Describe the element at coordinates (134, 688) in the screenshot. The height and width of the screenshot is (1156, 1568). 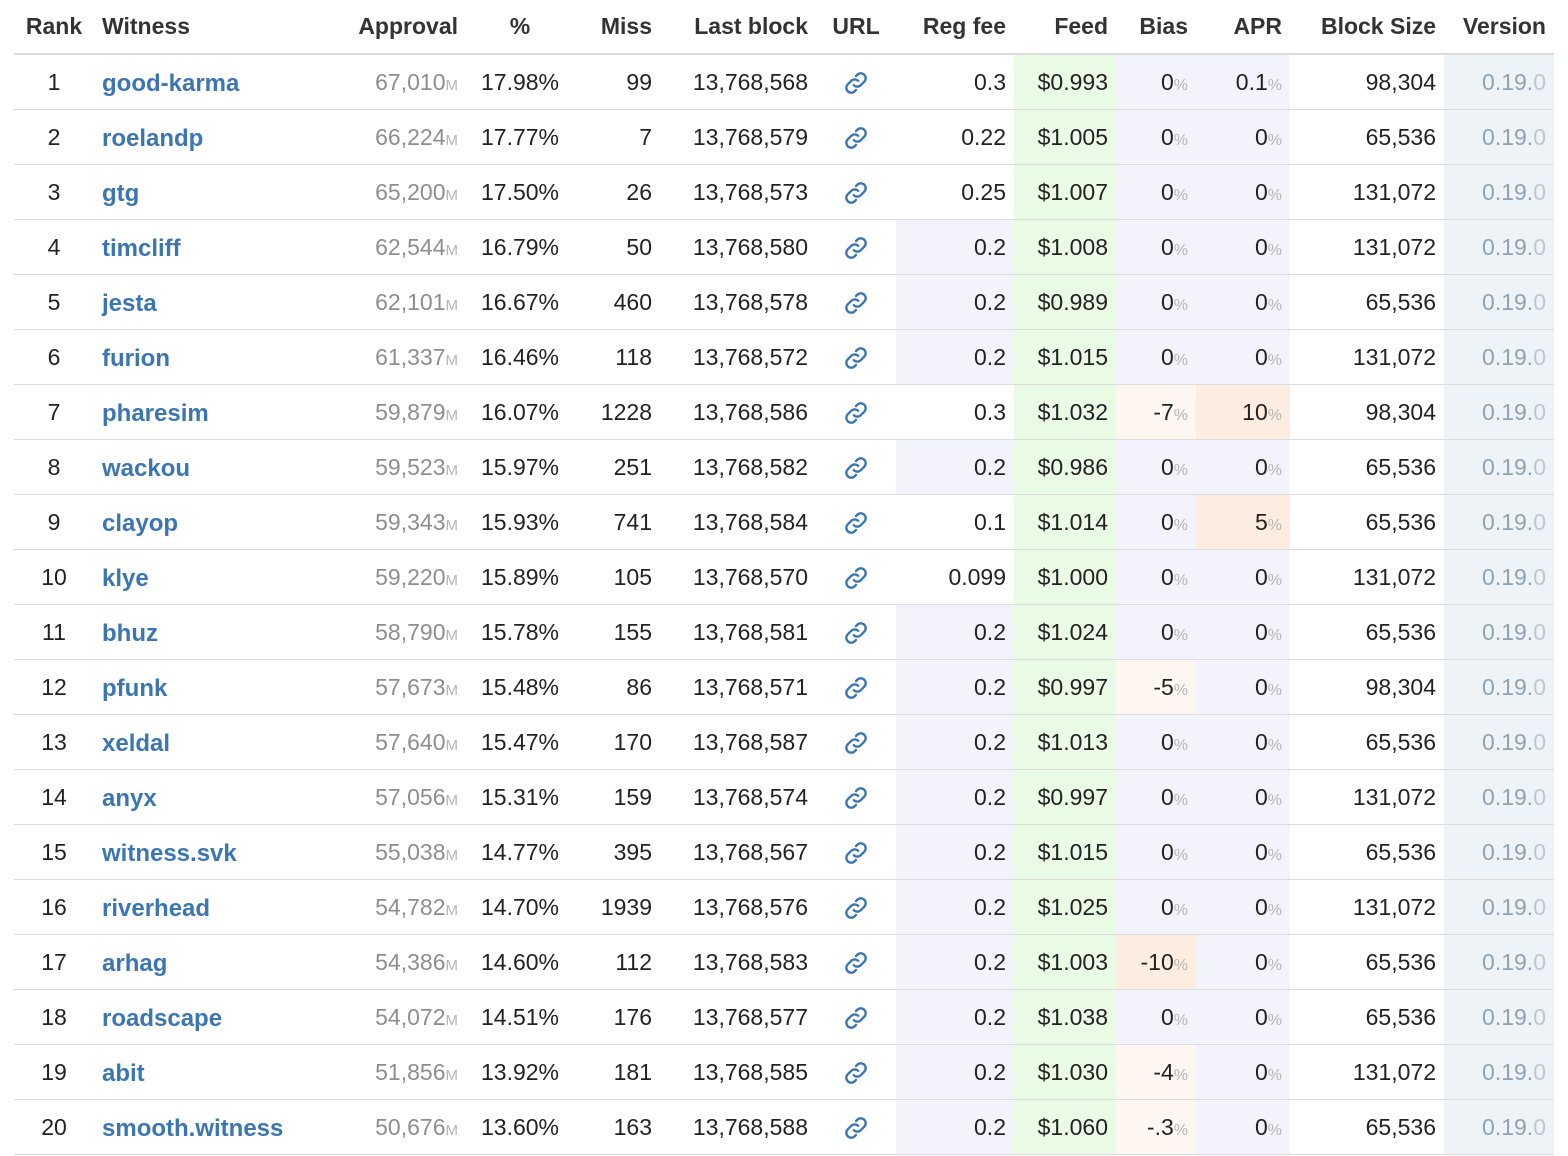
I see `witness-link: pfunk` at that location.